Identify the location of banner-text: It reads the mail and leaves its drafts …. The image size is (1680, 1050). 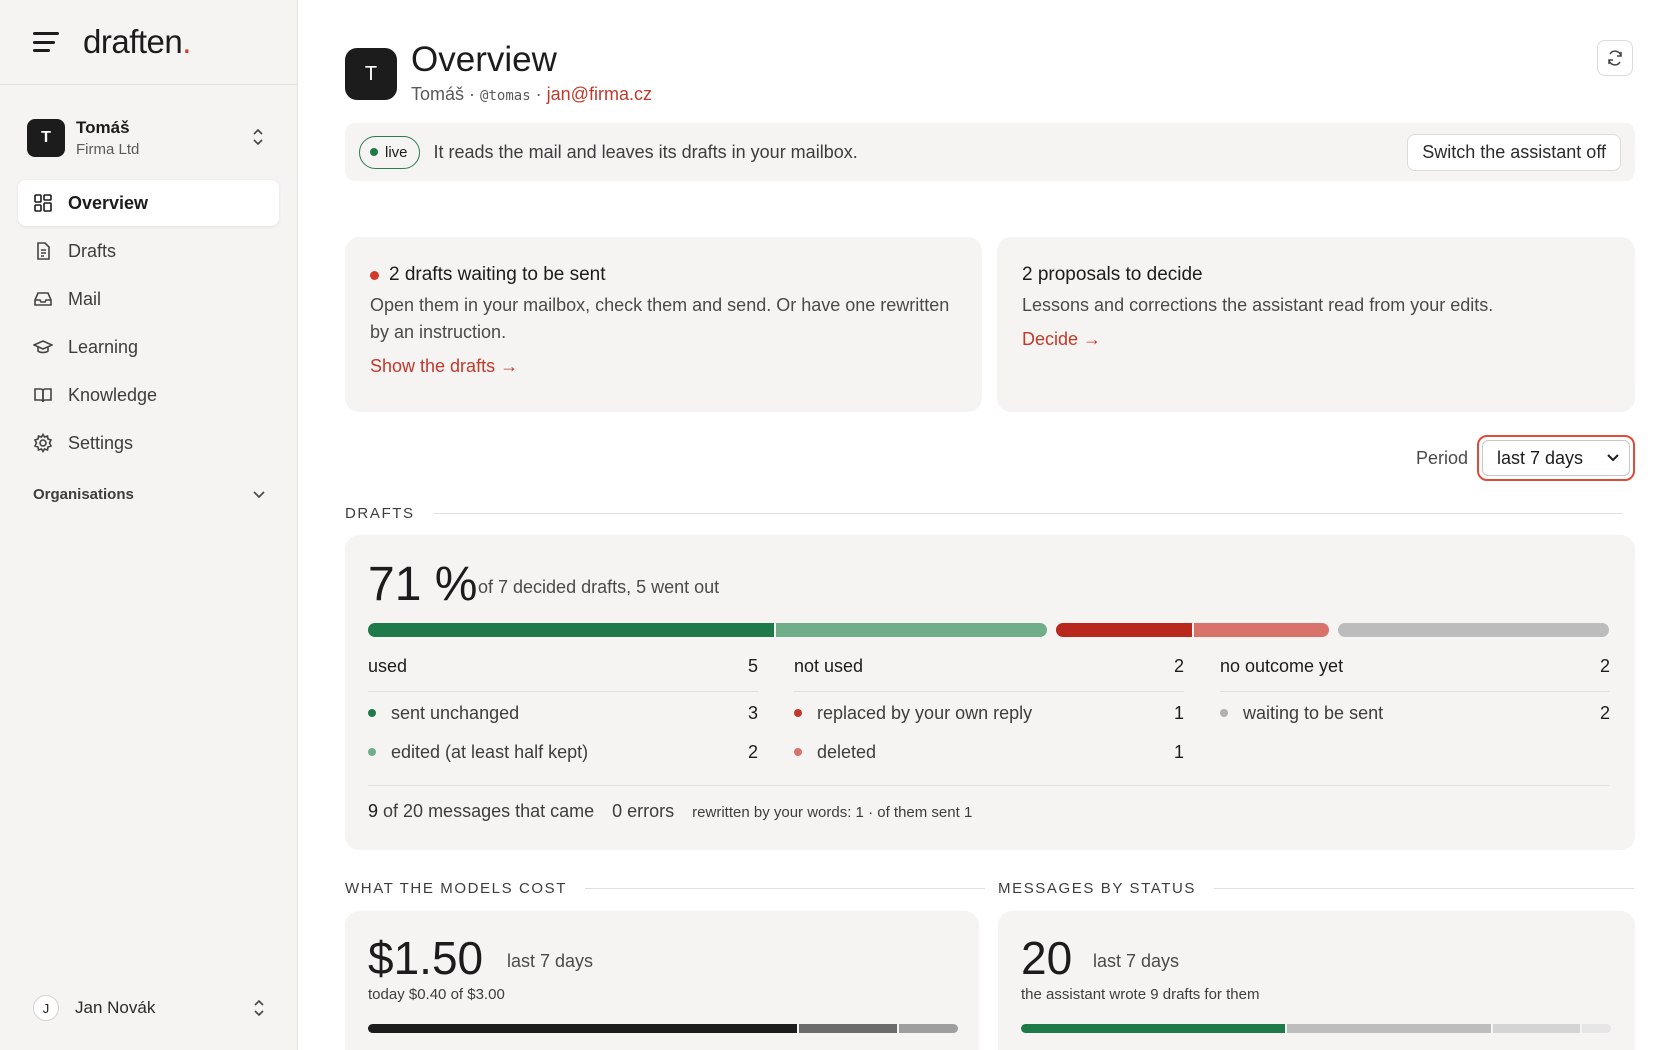
(645, 151).